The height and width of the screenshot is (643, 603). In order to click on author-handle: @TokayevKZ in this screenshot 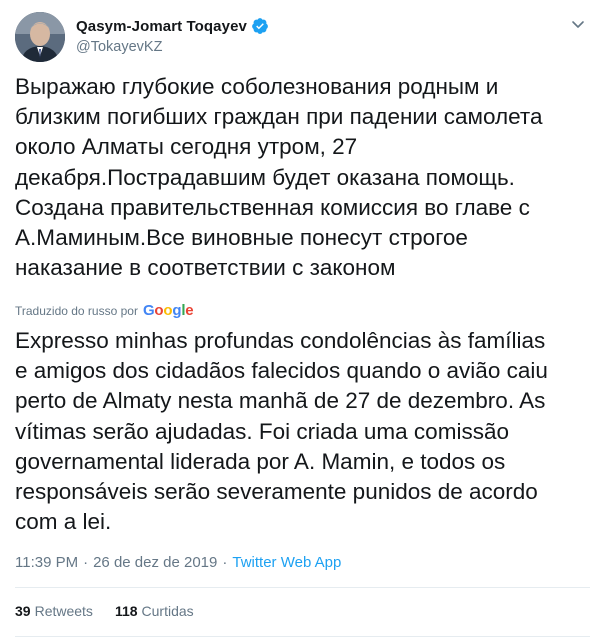, I will do `click(172, 47)`.